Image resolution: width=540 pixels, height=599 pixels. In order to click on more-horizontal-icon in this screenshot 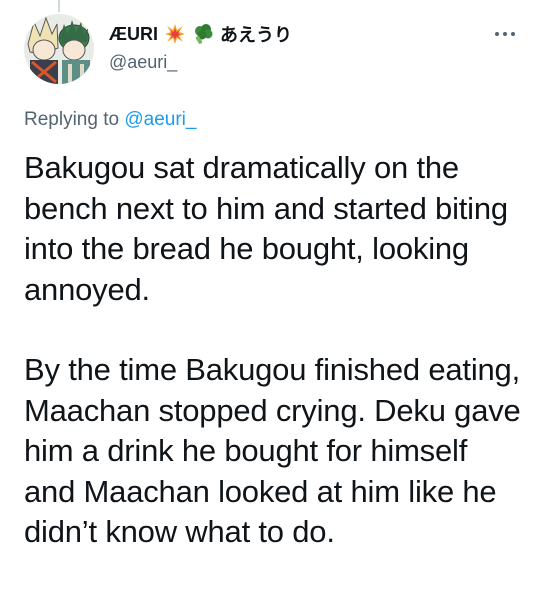, I will do `click(505, 34)`.